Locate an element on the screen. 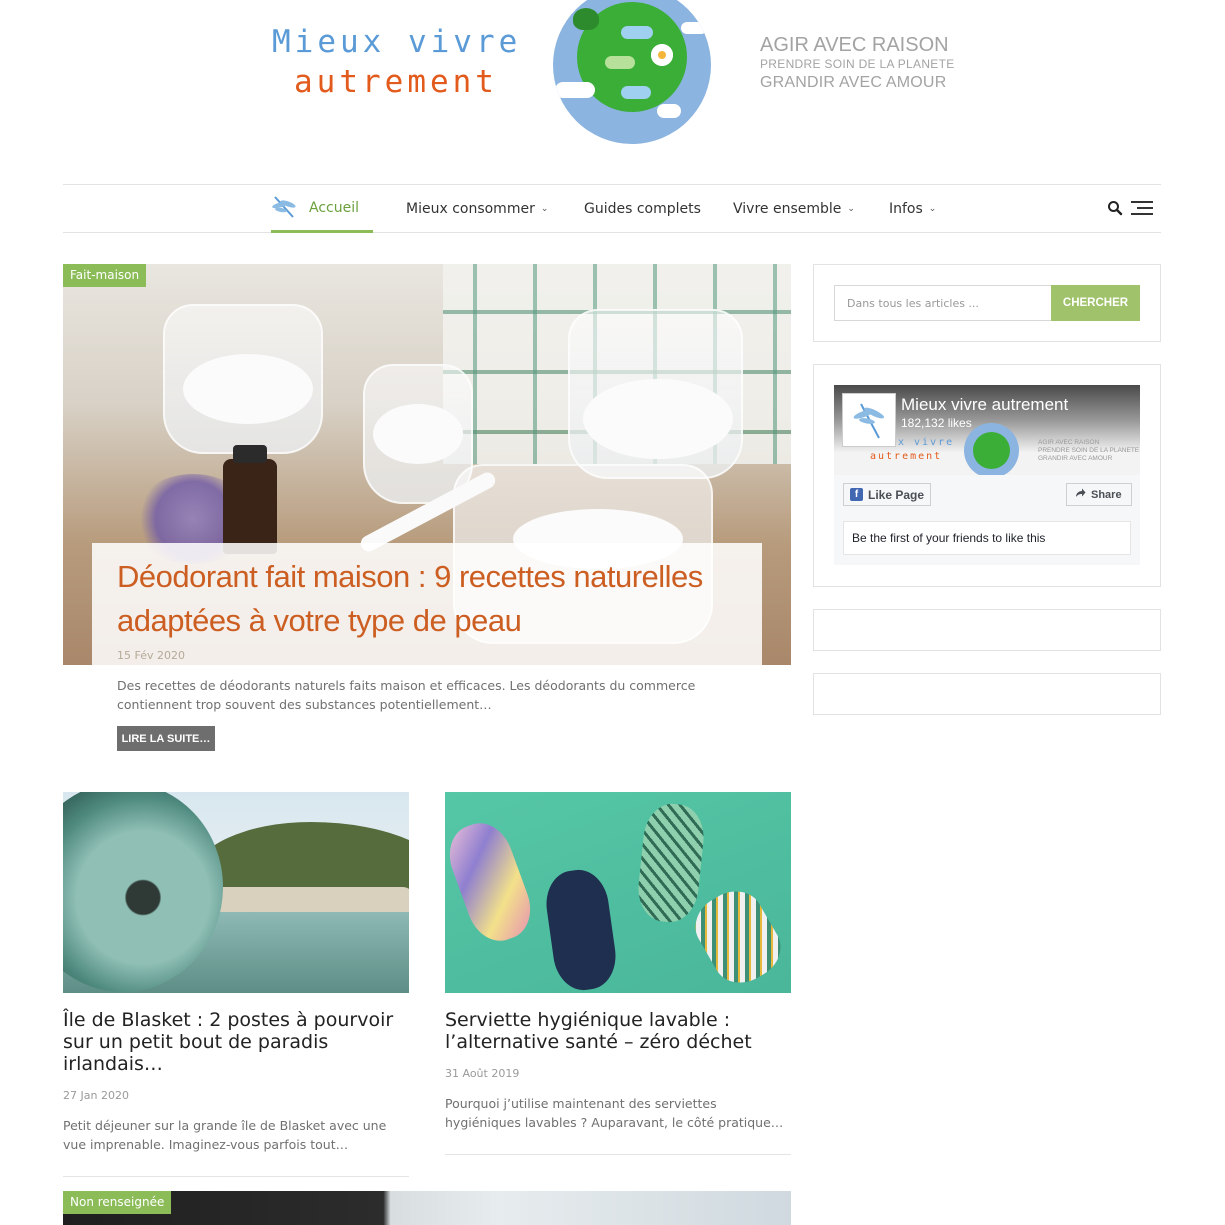 This screenshot has height=1225, width=1225. nav-item-guides-complets: Guides complets is located at coordinates (642, 209).